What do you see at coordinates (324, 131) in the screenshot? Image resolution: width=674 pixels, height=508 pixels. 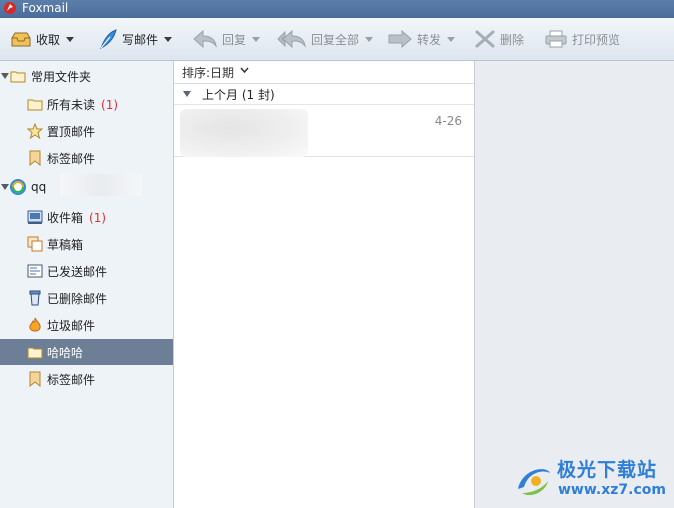 I see `message-item: 4-26` at bounding box center [324, 131].